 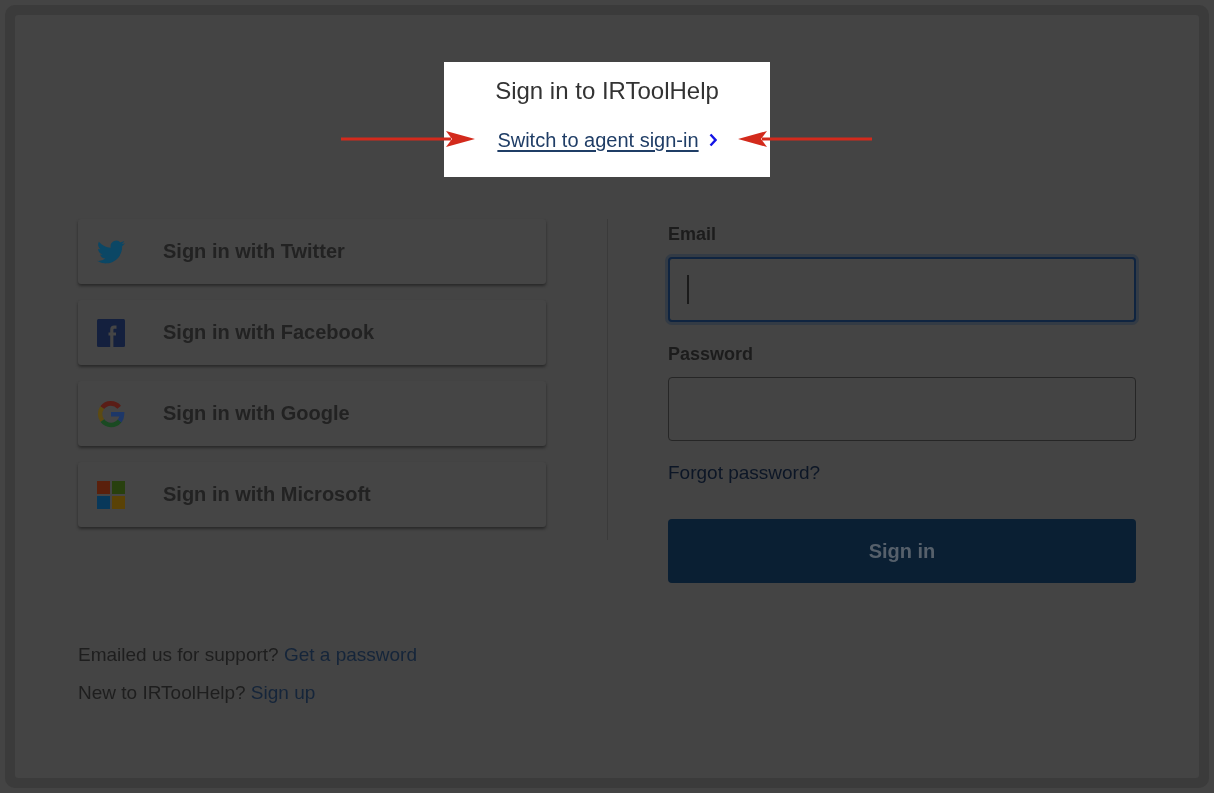 I want to click on f-tile-icon, so click(x=111, y=332).